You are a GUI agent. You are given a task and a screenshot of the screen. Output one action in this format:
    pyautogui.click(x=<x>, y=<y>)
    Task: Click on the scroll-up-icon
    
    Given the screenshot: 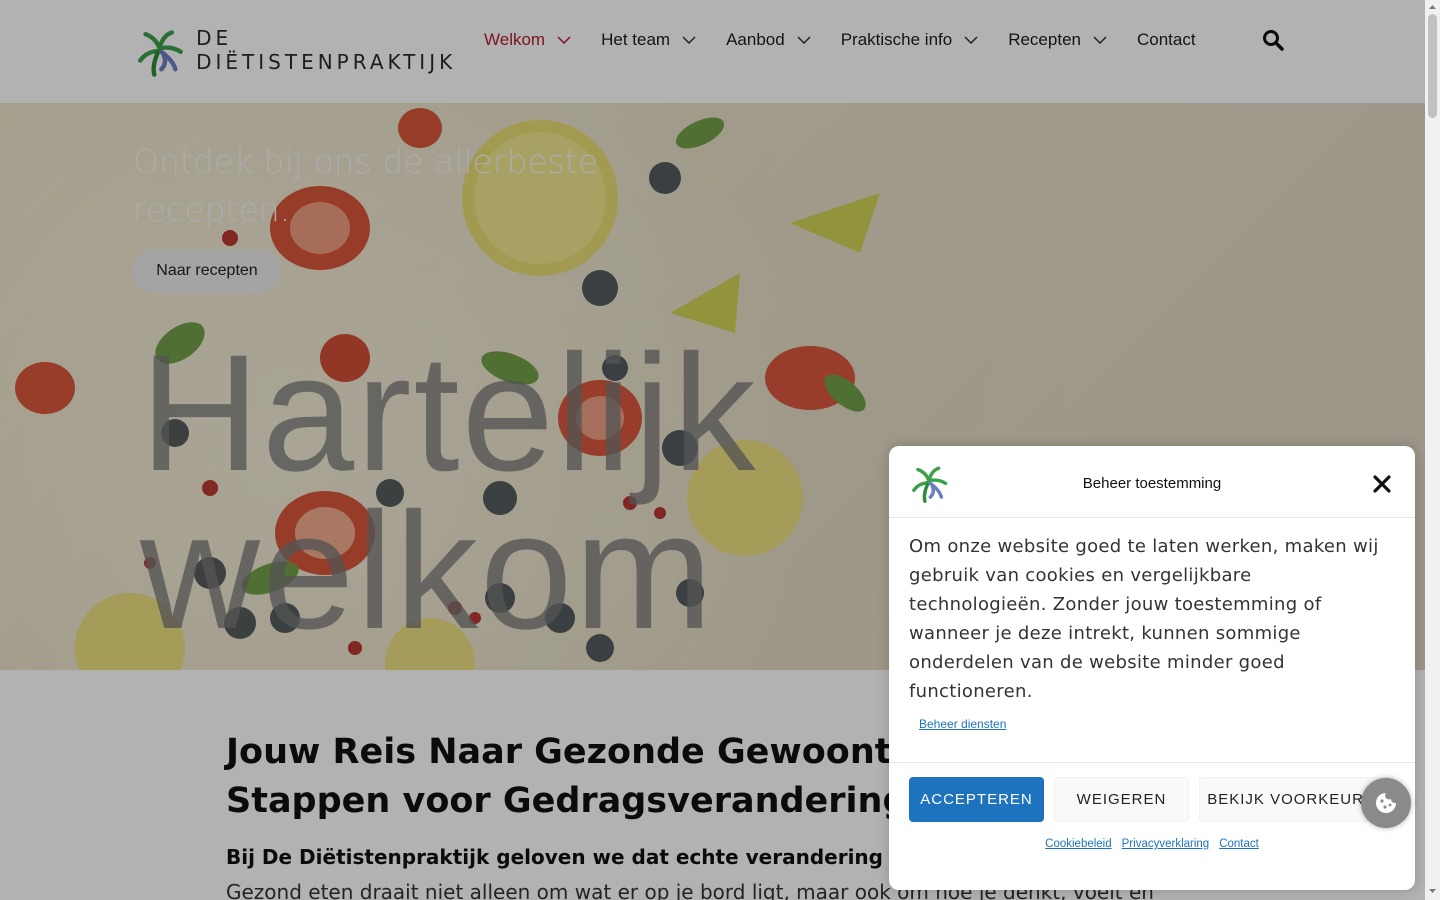 What is the action you would take?
    pyautogui.click(x=1432, y=7)
    